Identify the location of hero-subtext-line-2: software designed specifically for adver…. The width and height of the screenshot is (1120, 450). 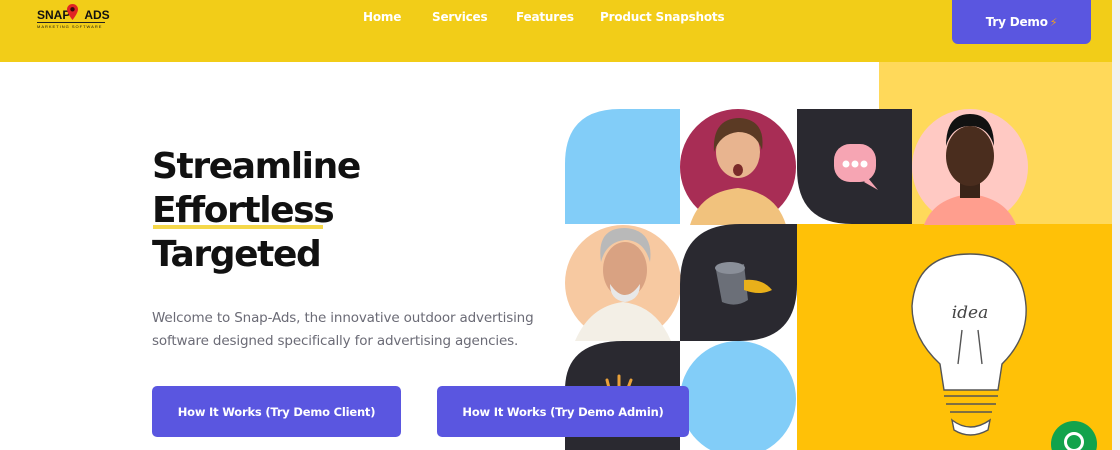
(335, 341).